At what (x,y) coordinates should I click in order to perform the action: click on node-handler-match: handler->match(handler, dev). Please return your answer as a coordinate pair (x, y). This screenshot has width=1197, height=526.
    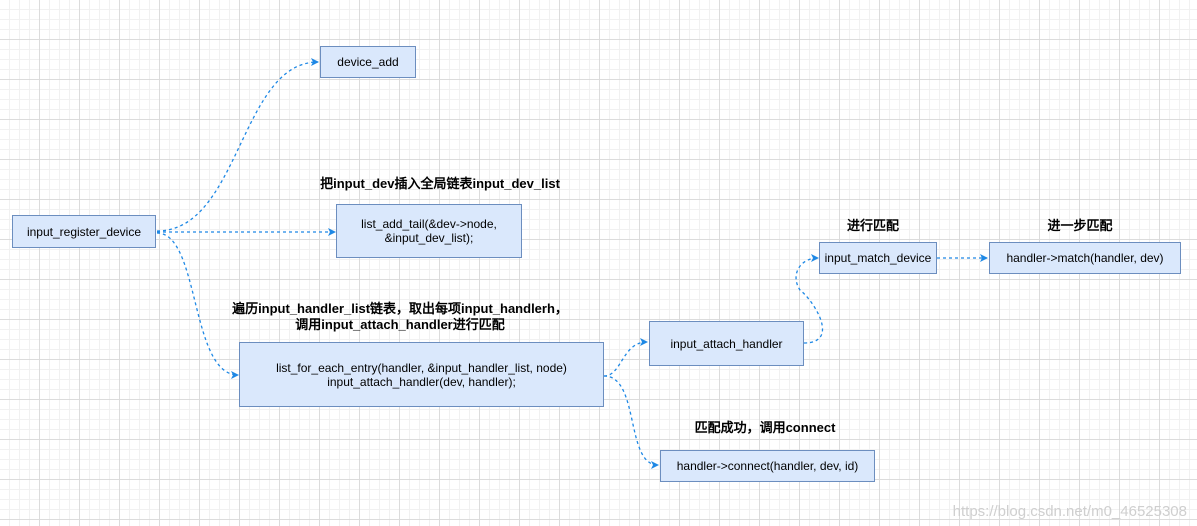
    Looking at the image, I should click on (1085, 258).